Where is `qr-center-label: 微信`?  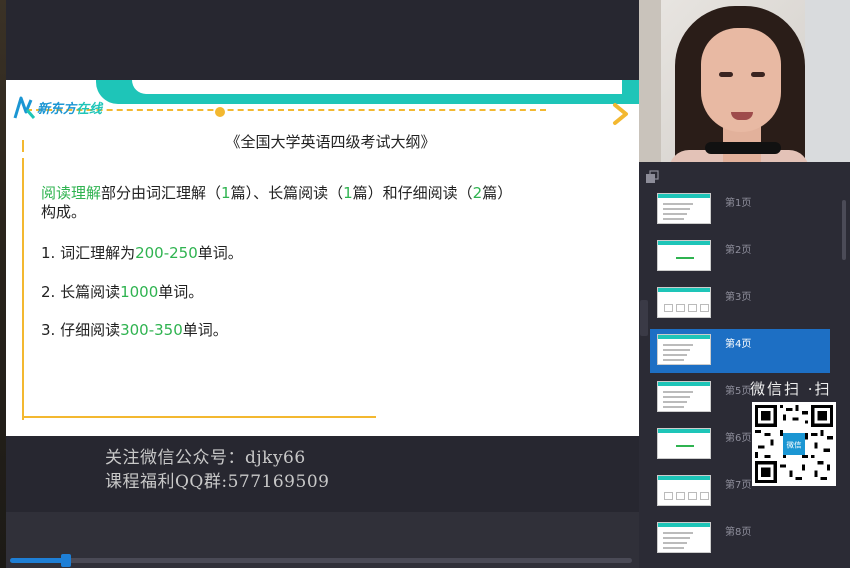 qr-center-label: 微信 is located at coordinates (794, 444).